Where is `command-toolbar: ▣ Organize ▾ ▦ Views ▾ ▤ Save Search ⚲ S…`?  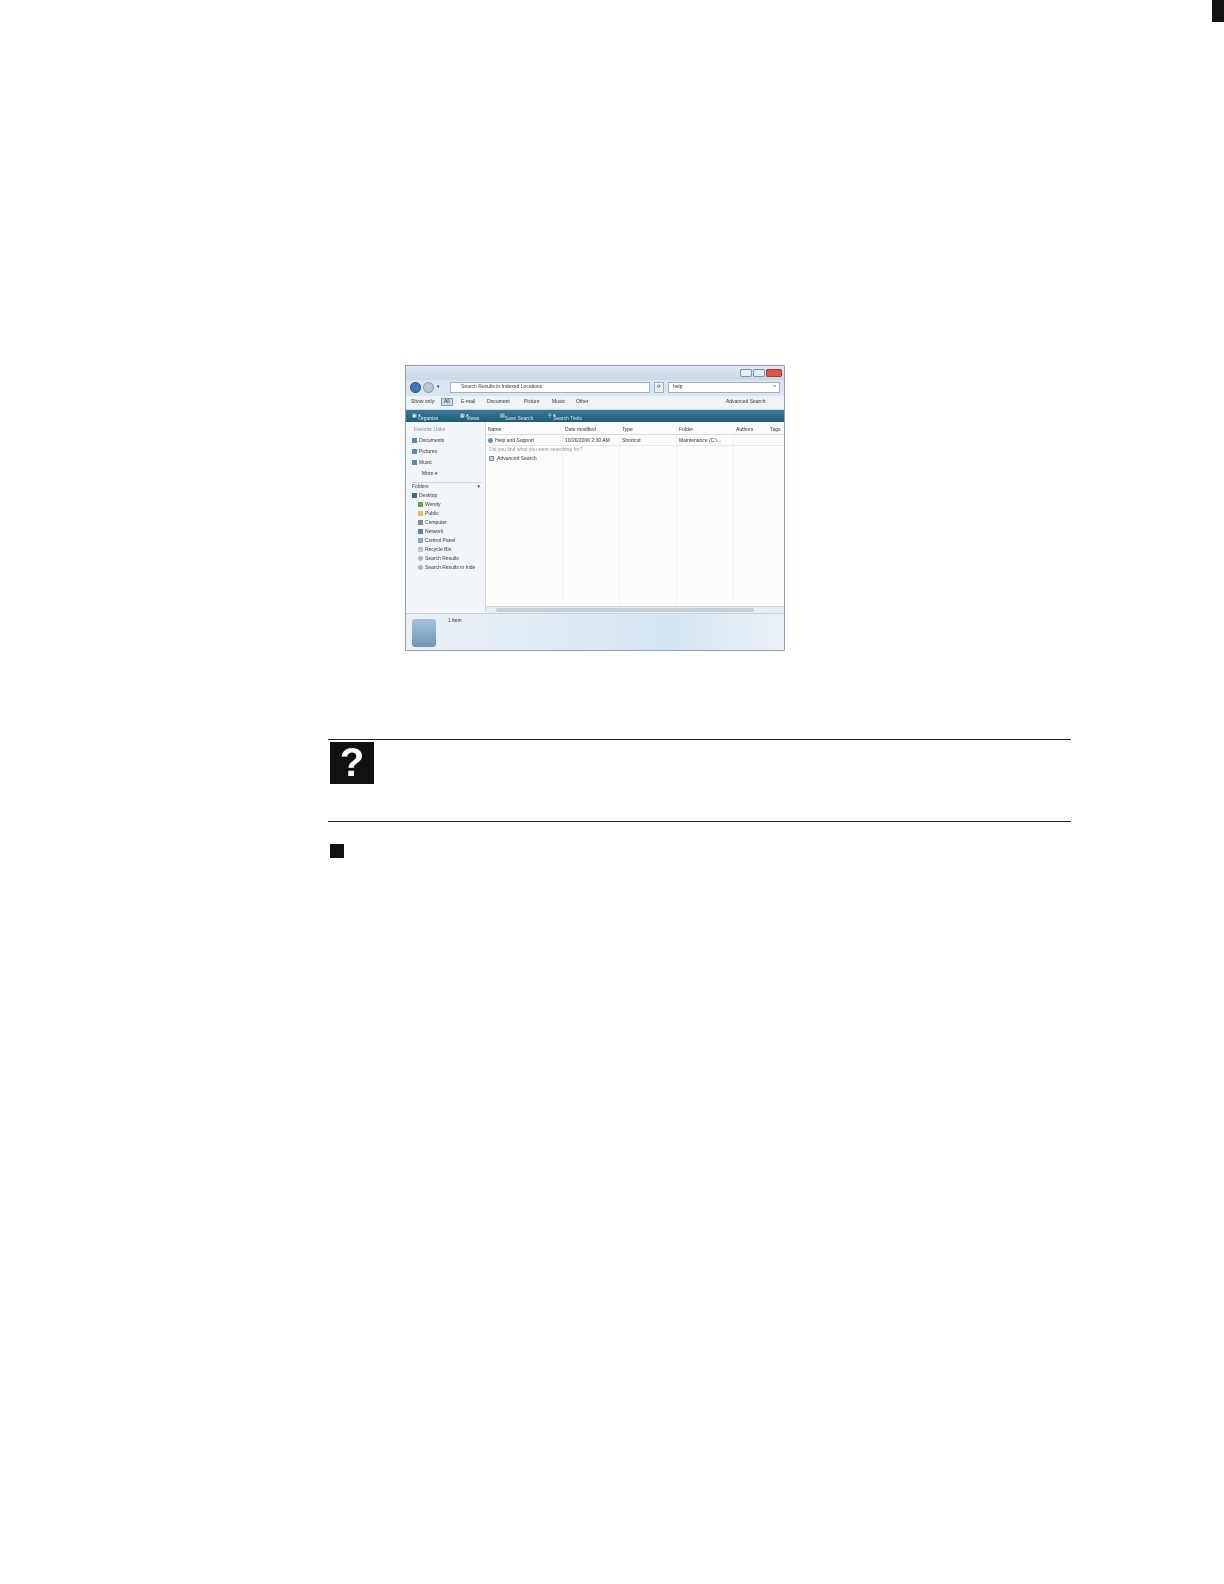
command-toolbar: ▣ Organize ▾ ▦ Views ▾ ▤ Save Search ⚲ S… is located at coordinates (595, 416).